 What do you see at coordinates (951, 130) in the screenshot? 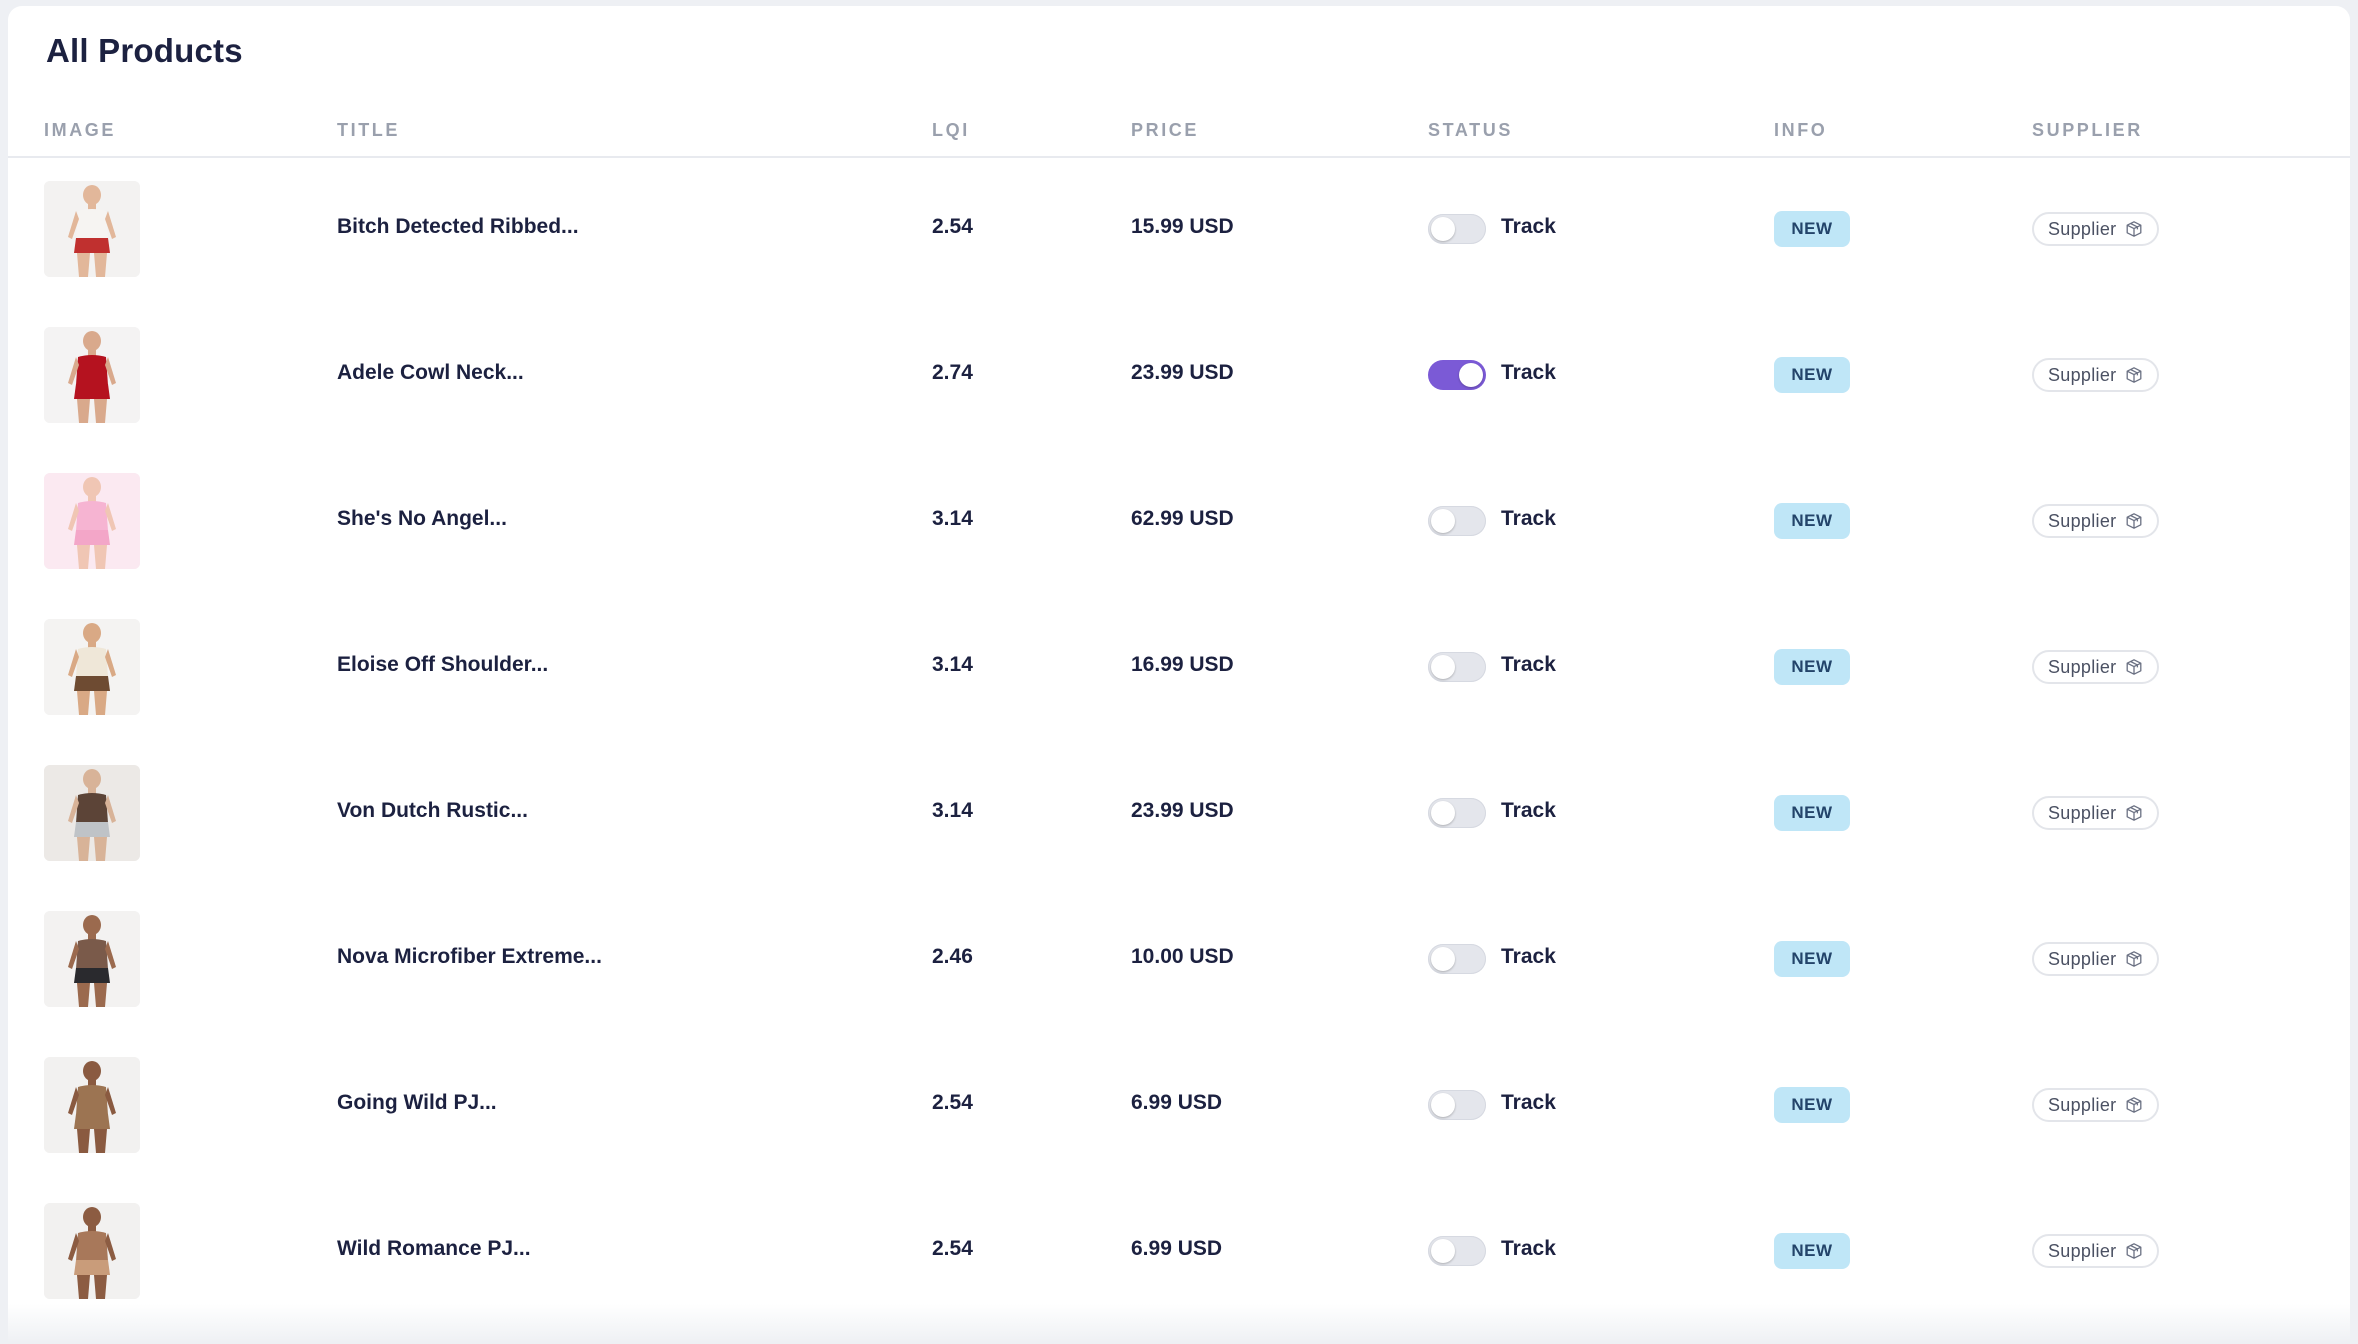
I see `column-header-lqi: LQI` at bounding box center [951, 130].